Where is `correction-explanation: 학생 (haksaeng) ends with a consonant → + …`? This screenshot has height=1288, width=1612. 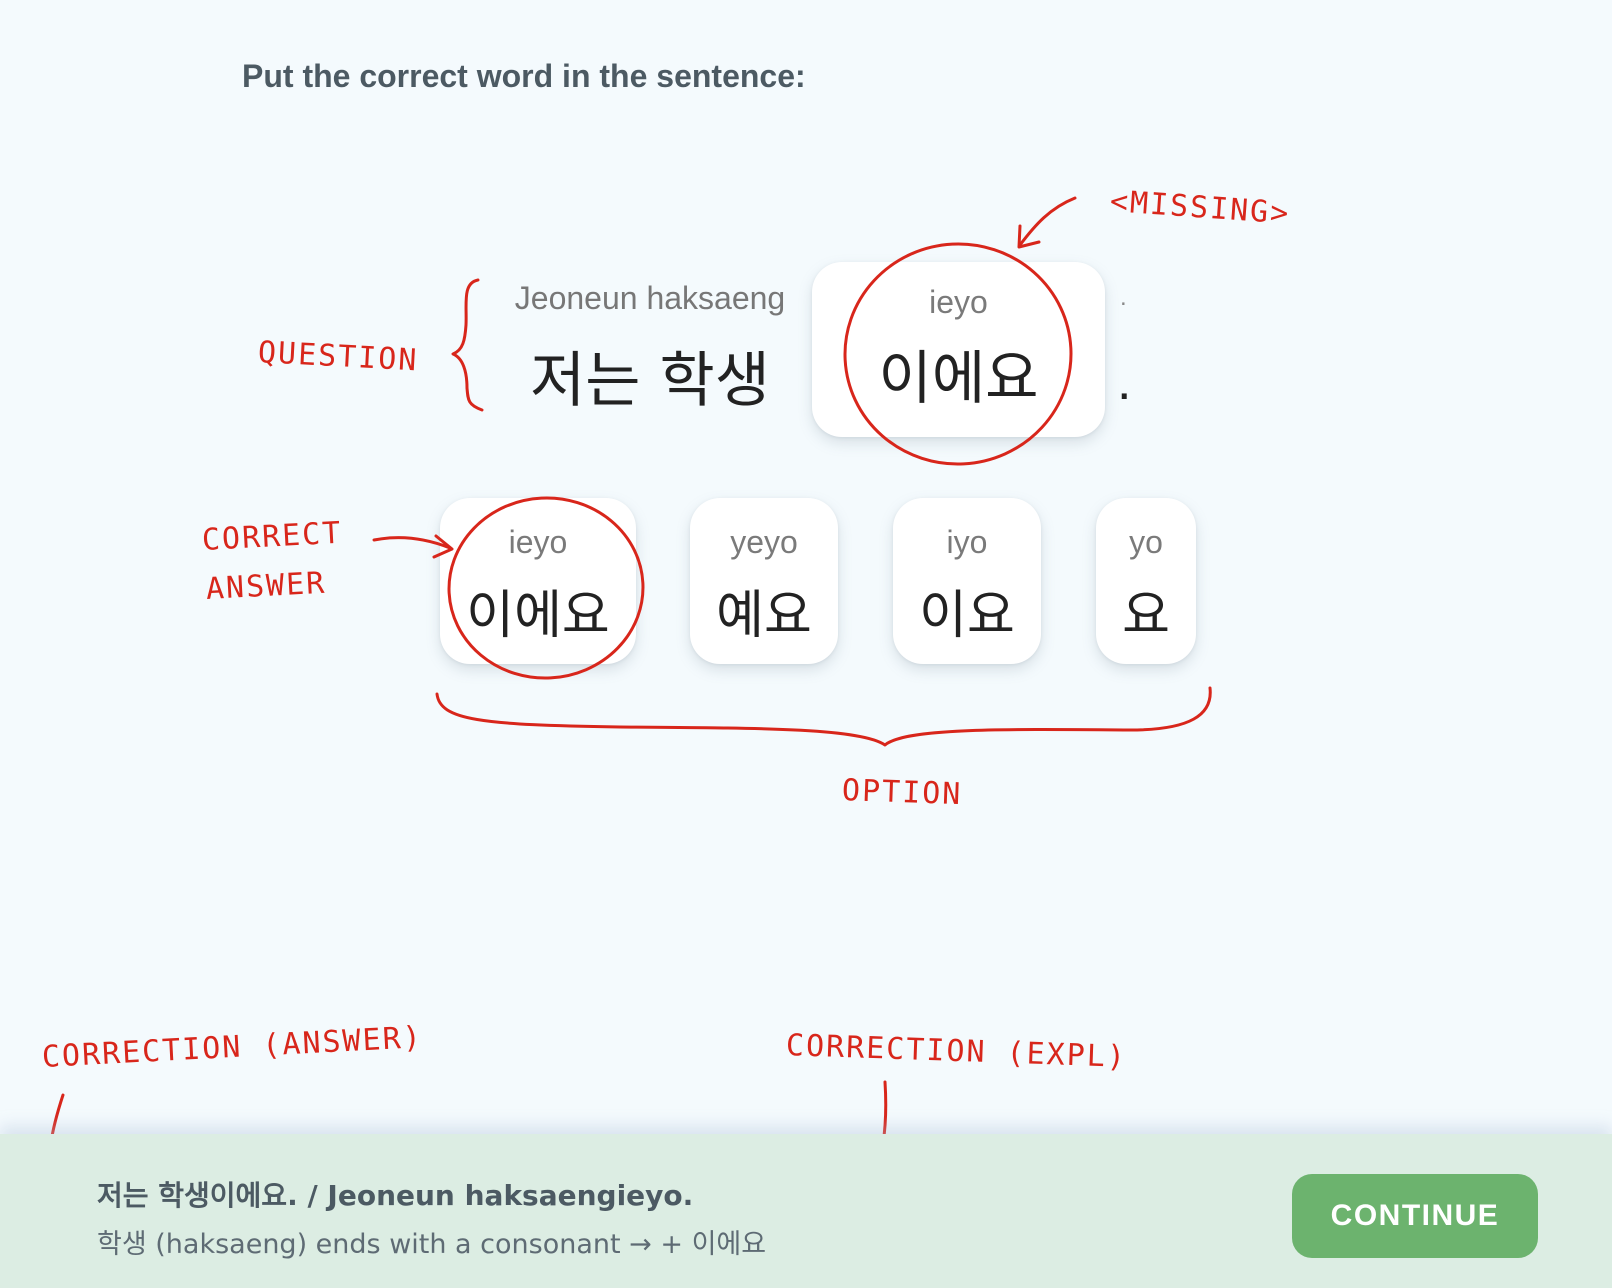 correction-explanation: 학생 (haksaeng) ends with a consonant → + … is located at coordinates (432, 1244).